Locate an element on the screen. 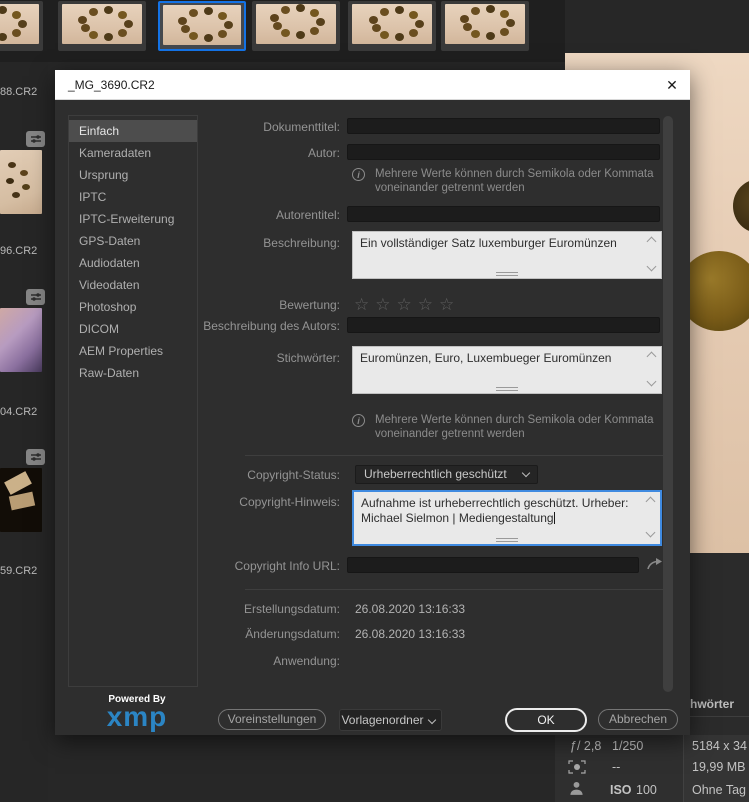 This screenshot has height=802, width=749. sidebar-item-ursprung: Ursprung is located at coordinates (133, 175).